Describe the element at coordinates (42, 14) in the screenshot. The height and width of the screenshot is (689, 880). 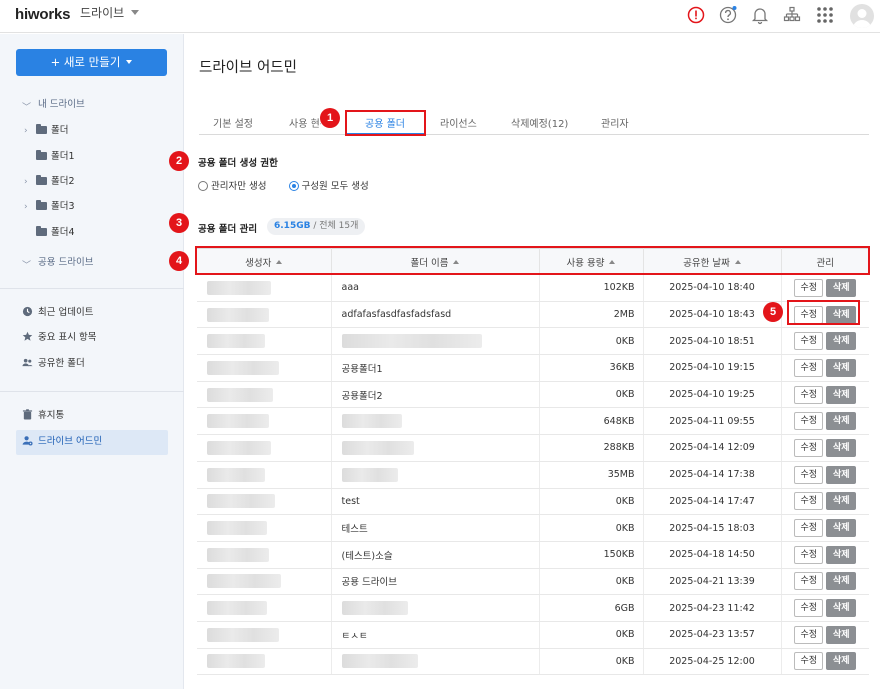
I see `hiworks-logo: hiworks` at that location.